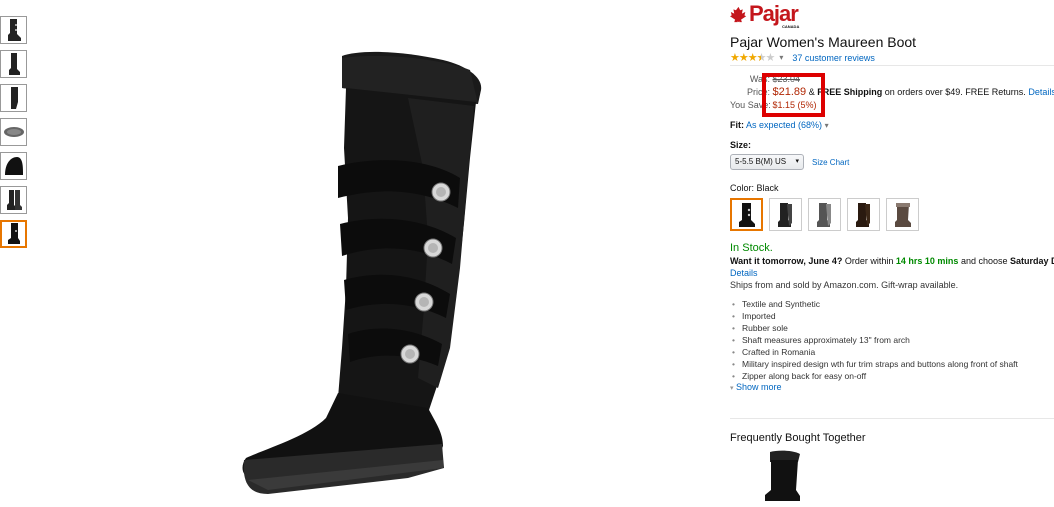 This screenshot has height=507, width=1054. What do you see at coordinates (874, 352) in the screenshot?
I see `list-item: Crafted in Romania` at bounding box center [874, 352].